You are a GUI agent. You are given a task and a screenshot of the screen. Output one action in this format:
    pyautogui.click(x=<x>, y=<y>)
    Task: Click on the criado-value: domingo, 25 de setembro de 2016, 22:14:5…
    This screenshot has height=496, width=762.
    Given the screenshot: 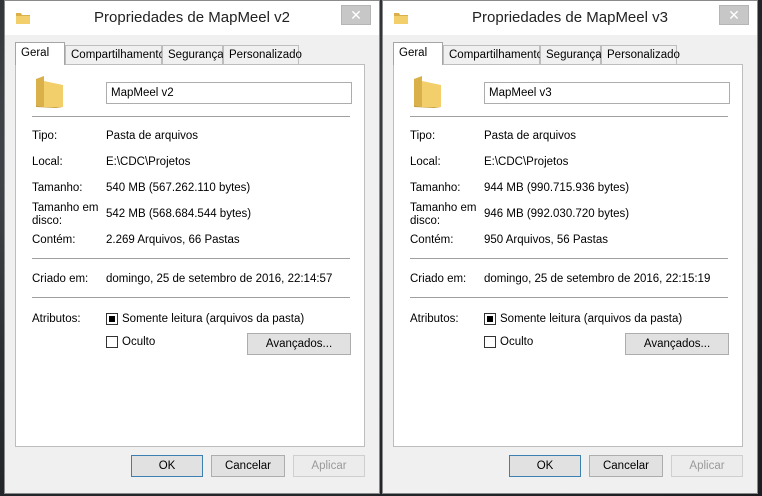 What is the action you would take?
    pyautogui.click(x=219, y=279)
    